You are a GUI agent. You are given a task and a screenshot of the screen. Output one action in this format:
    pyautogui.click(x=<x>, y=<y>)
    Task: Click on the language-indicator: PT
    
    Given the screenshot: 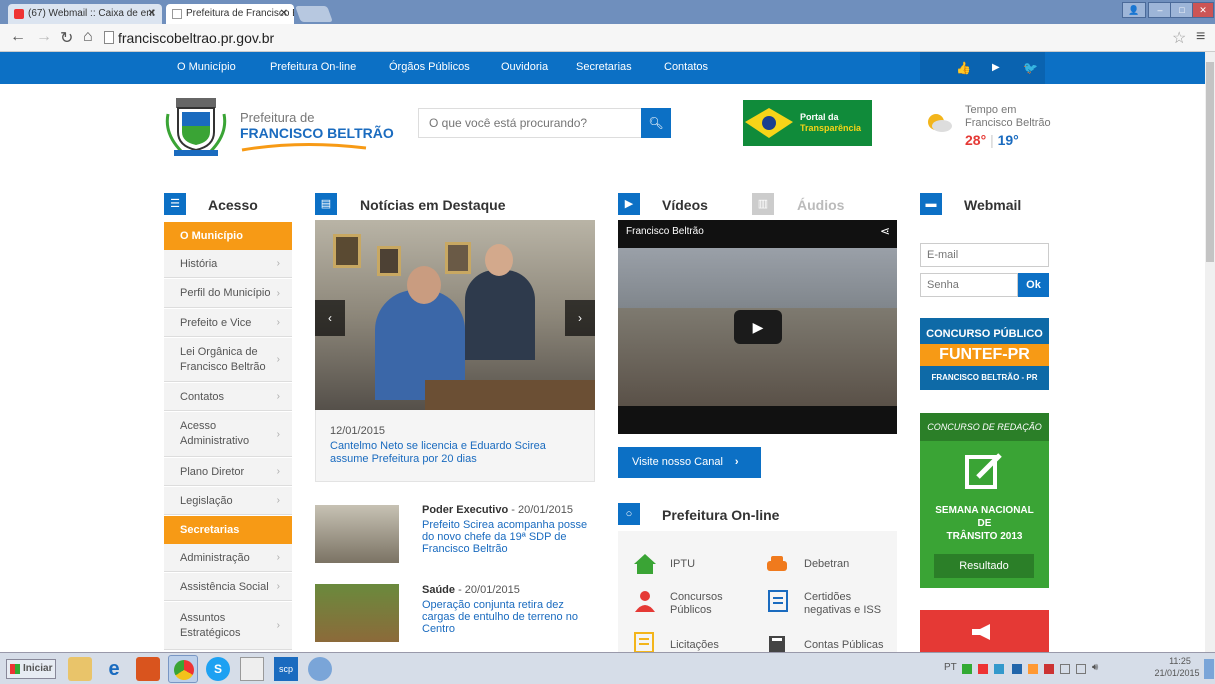 What is the action you would take?
    pyautogui.click(x=950, y=667)
    